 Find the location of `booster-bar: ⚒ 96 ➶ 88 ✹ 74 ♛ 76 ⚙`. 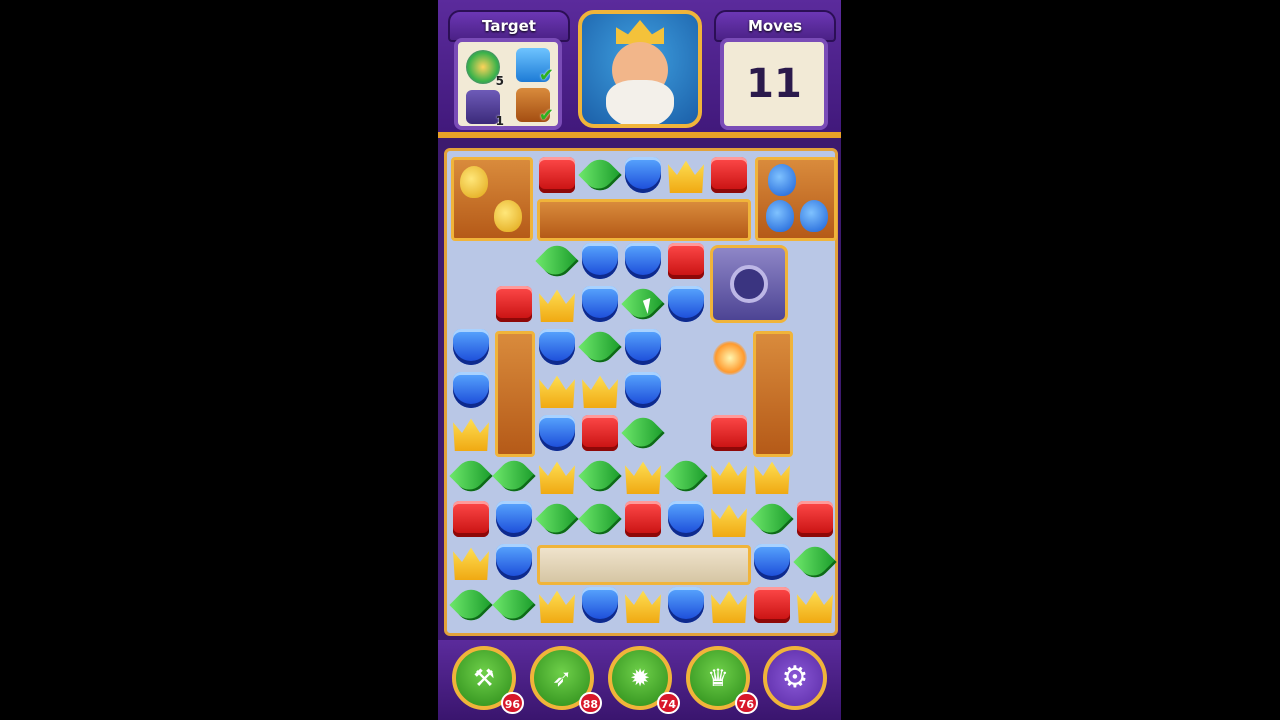

booster-bar: ⚒ 96 ➶ 88 ✹ 74 ♛ 76 ⚙ is located at coordinates (639, 680).